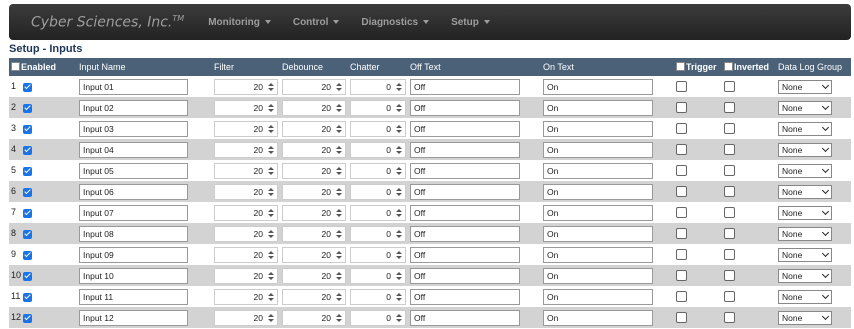  What do you see at coordinates (470, 22) in the screenshot?
I see `nav-setup: Setup` at bounding box center [470, 22].